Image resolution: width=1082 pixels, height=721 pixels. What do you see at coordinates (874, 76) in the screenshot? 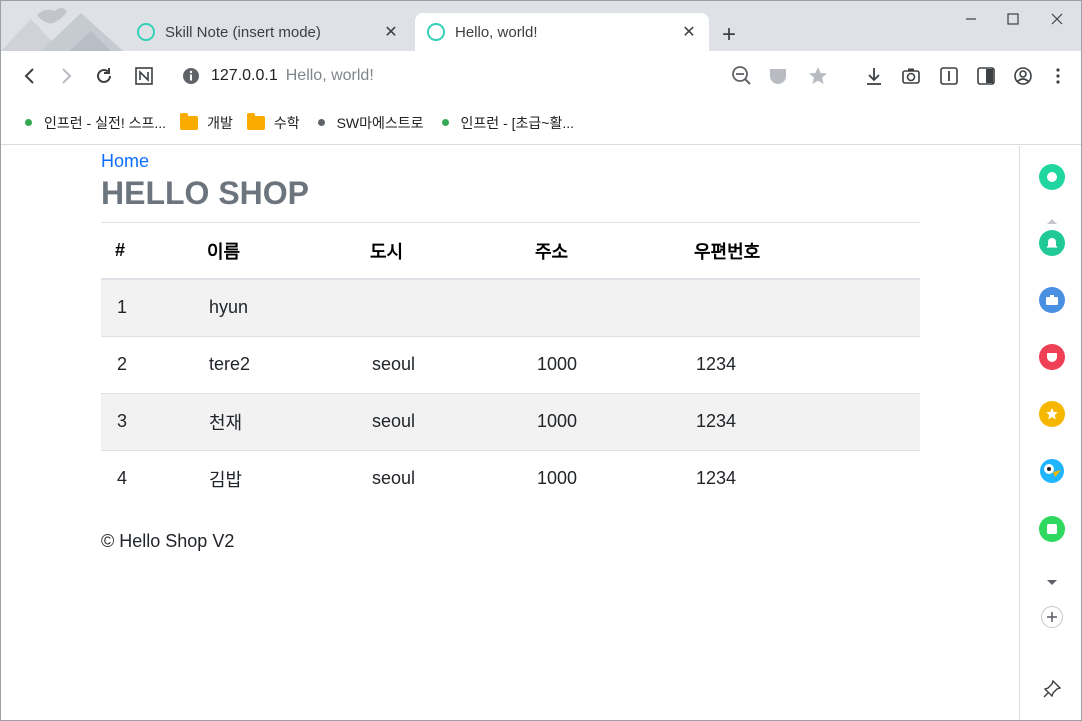
I see `download-icon` at bounding box center [874, 76].